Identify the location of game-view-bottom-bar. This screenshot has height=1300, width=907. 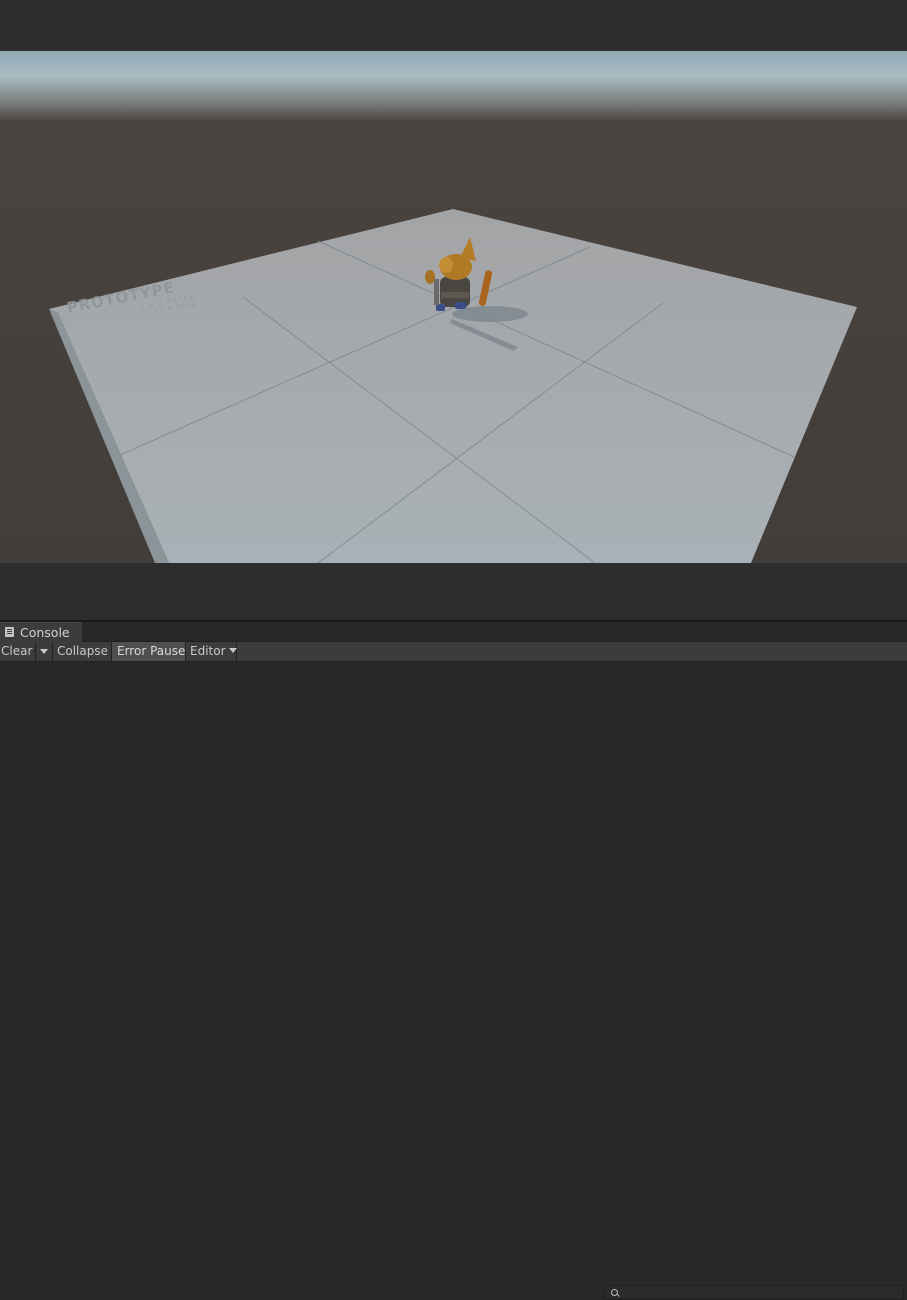
(453, 591).